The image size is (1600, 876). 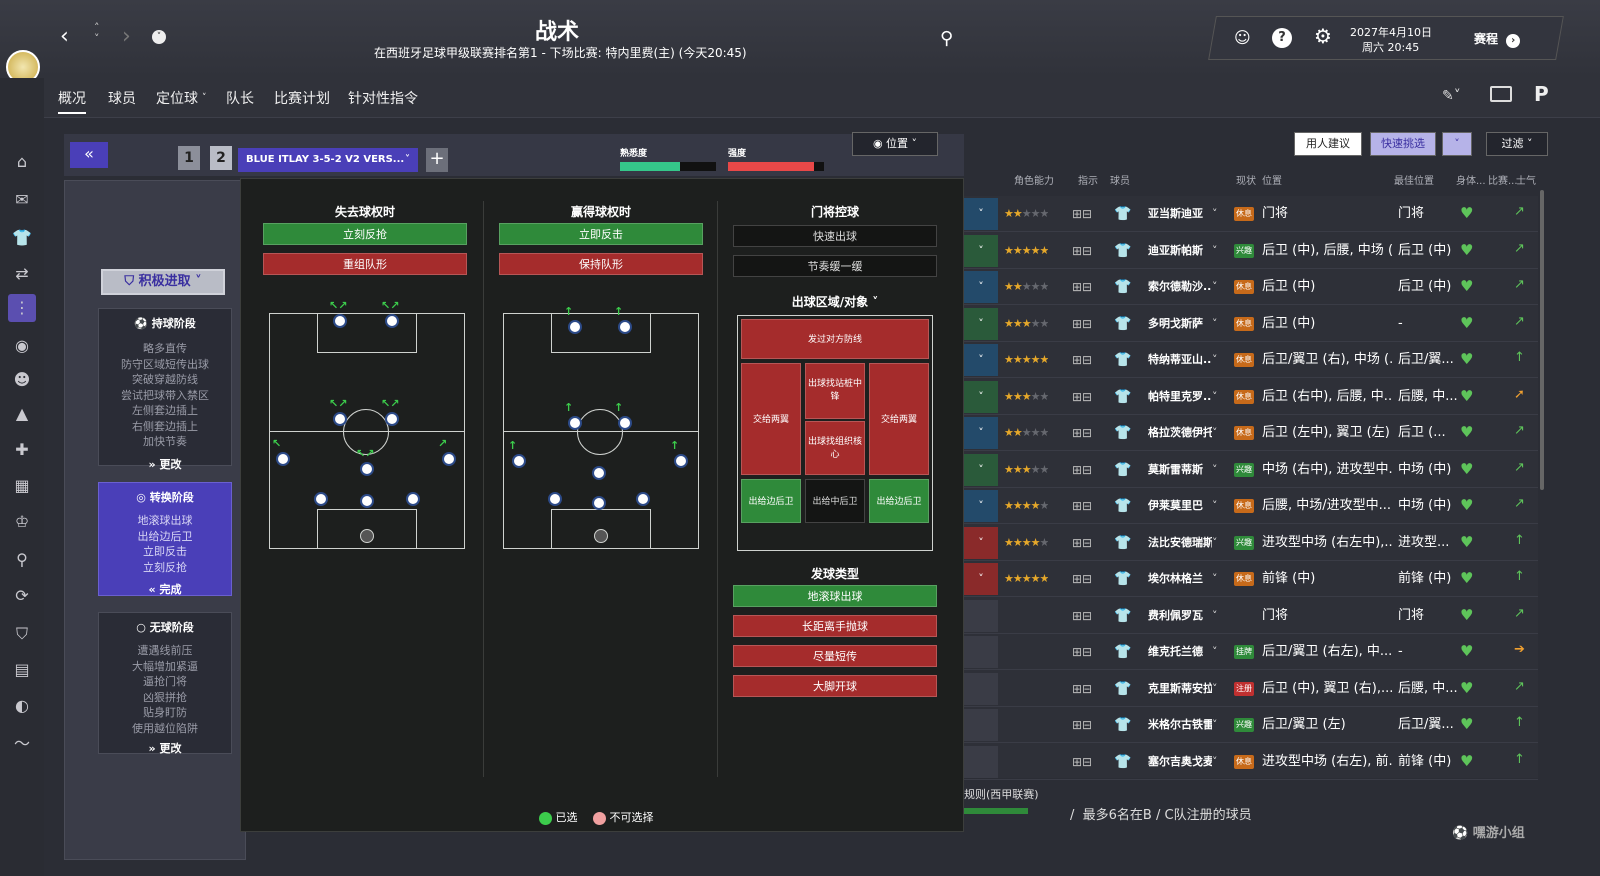 I want to click on transfers-icon: ⟳, so click(x=22, y=596).